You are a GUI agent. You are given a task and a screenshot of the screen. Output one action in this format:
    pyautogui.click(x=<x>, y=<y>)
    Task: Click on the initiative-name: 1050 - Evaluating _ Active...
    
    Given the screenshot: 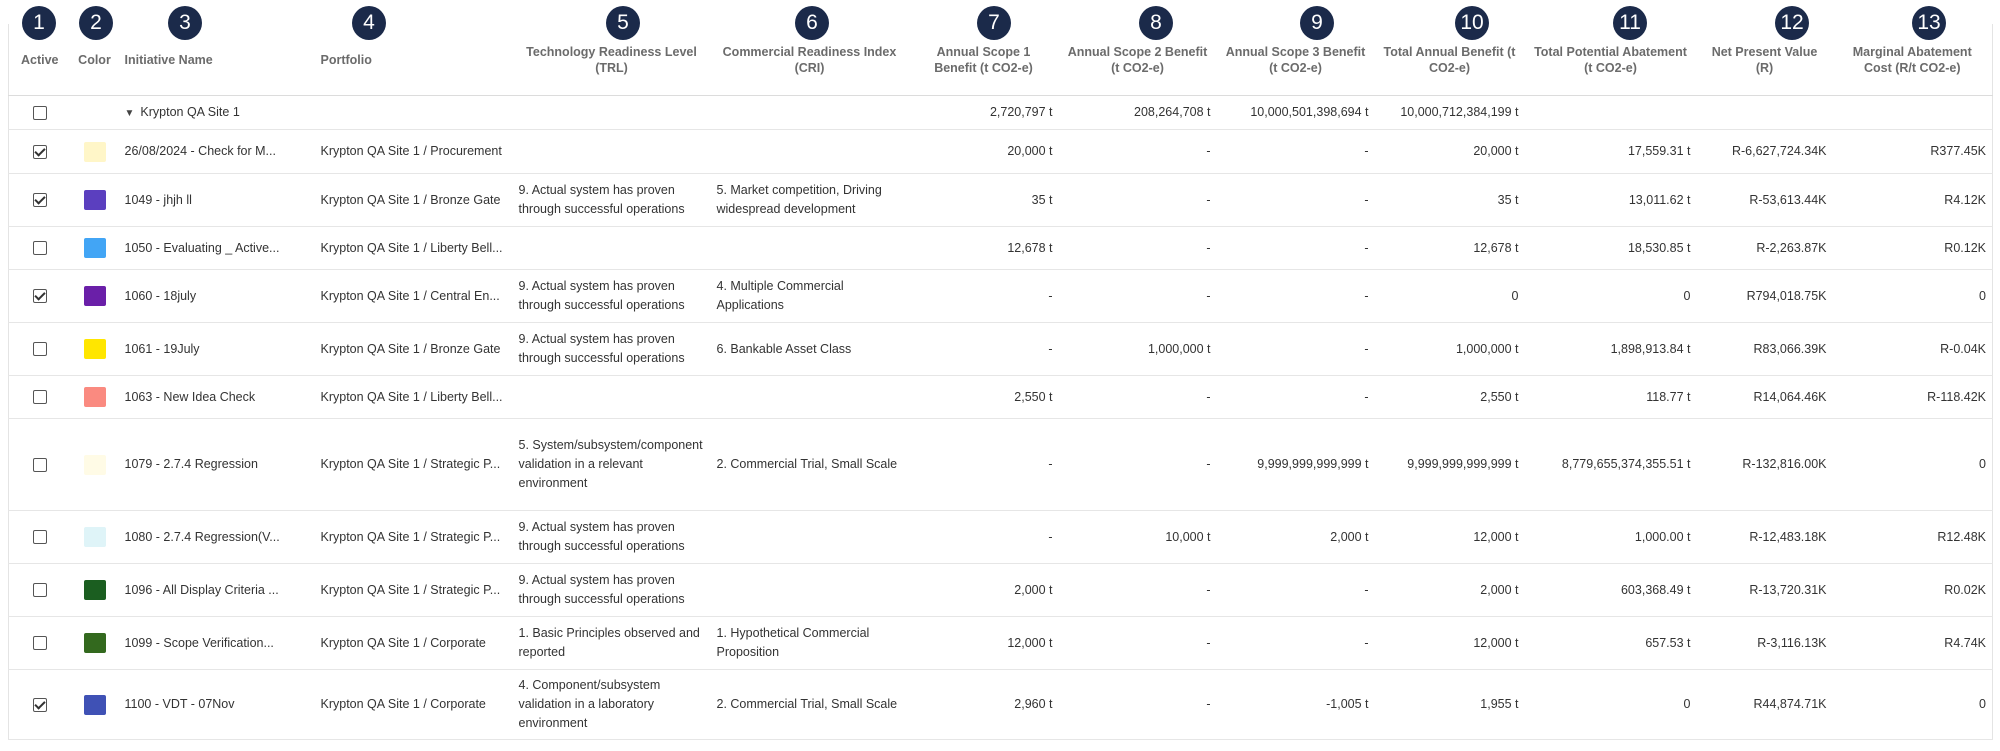 What is the action you would take?
    pyautogui.click(x=216, y=248)
    